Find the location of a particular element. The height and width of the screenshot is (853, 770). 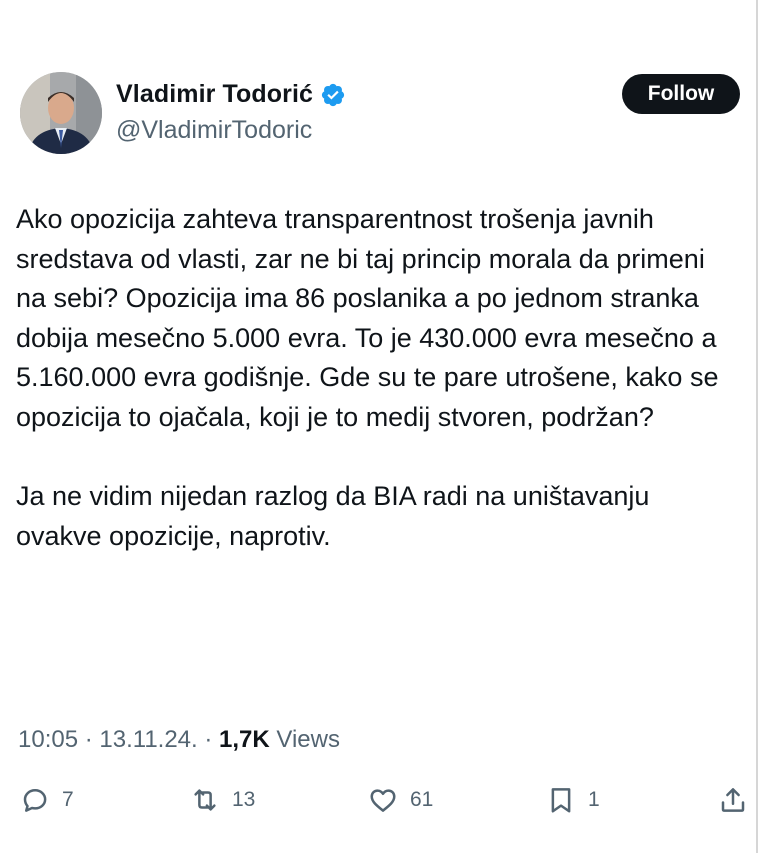

page-edge-border is located at coordinates (757, 426).